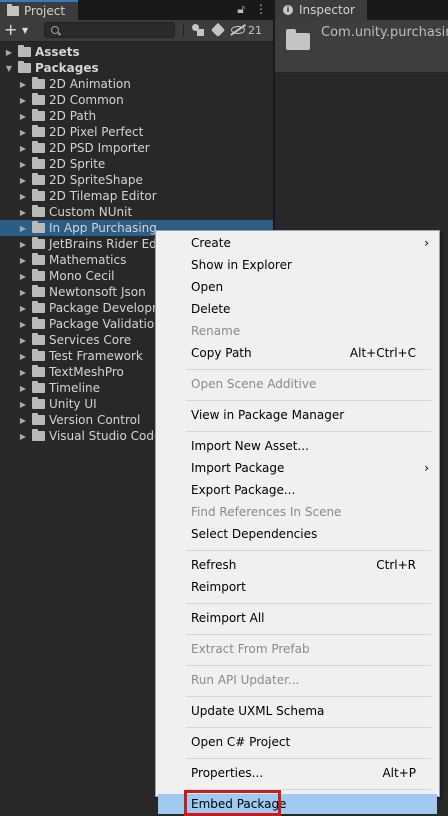 Image resolution: width=448 pixels, height=816 pixels. Describe the element at coordinates (9, 68) in the screenshot. I see `collapse-arrow-icon: ▼` at that location.